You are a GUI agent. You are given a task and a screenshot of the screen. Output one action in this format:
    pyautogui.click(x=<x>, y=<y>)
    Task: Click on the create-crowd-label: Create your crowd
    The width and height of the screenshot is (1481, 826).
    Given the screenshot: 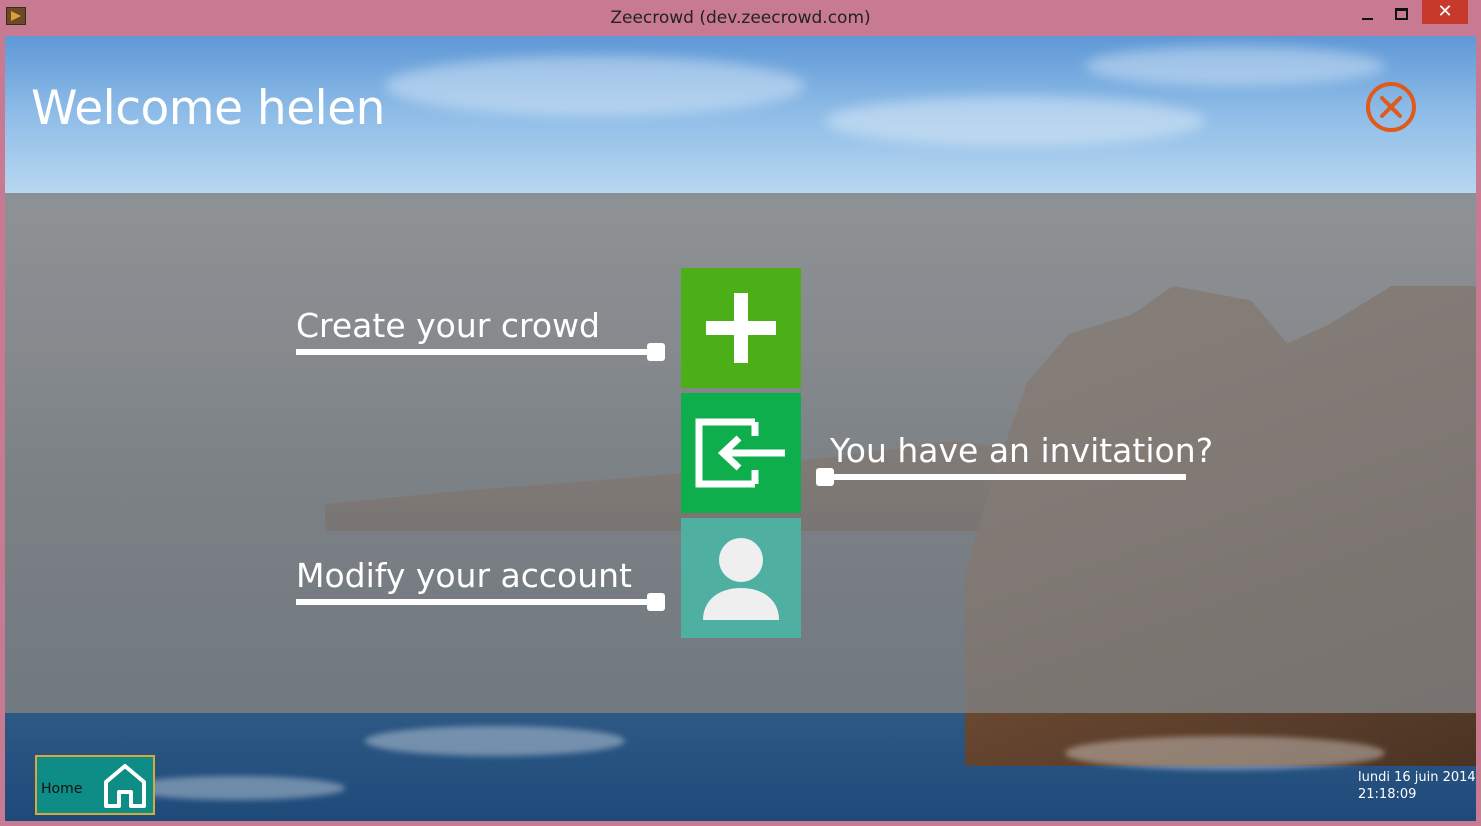 What is the action you would take?
    pyautogui.click(x=448, y=325)
    